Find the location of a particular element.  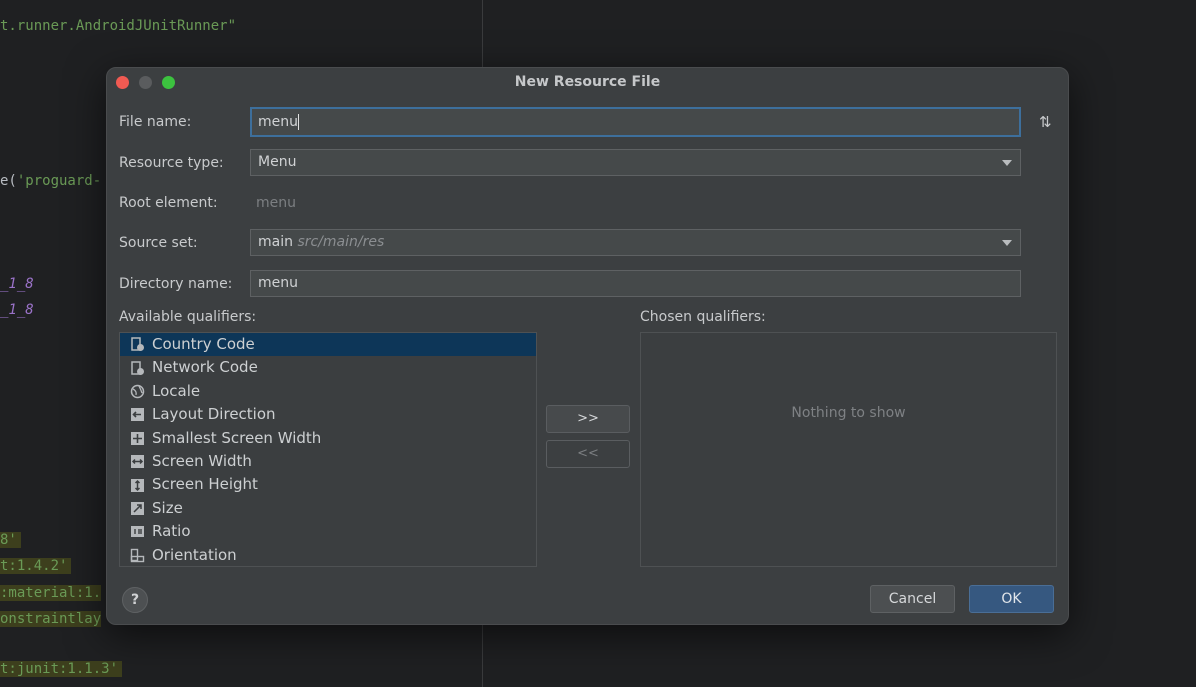

chosen-qualifiers-list: Nothing to show is located at coordinates (848, 449).